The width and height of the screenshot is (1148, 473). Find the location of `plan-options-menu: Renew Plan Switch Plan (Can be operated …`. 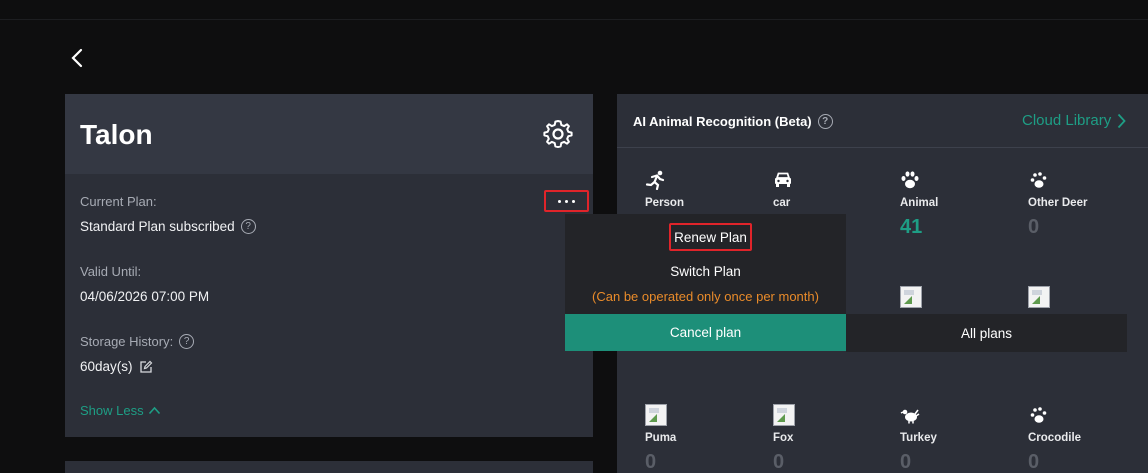

plan-options-menu: Renew Plan Switch Plan (Can be operated … is located at coordinates (705, 282).